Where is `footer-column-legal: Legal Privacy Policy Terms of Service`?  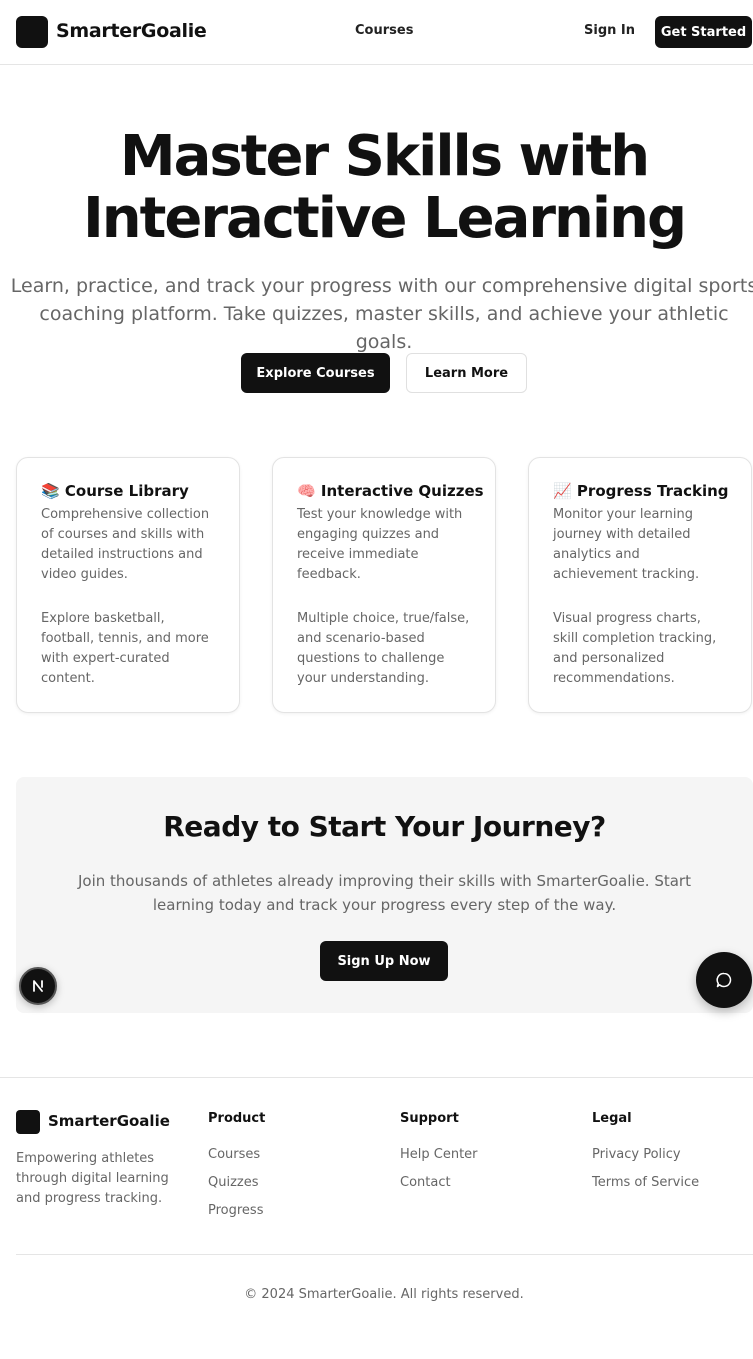
footer-column-legal: Legal Privacy Policy Terms of Service is located at coordinates (645, 1156).